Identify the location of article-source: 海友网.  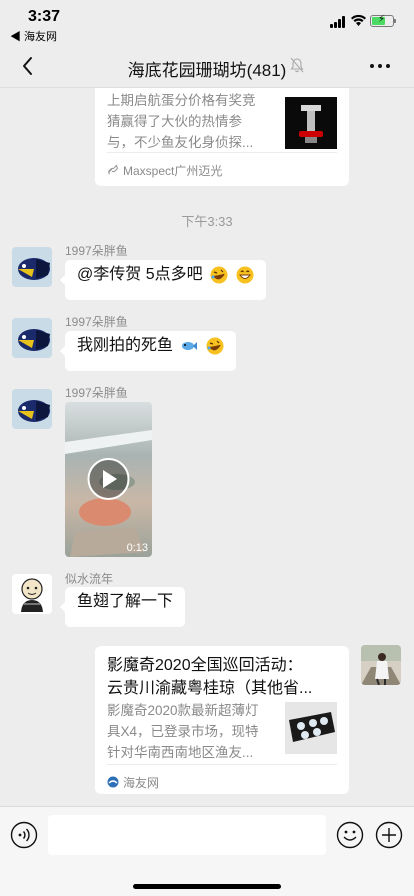
(141, 783).